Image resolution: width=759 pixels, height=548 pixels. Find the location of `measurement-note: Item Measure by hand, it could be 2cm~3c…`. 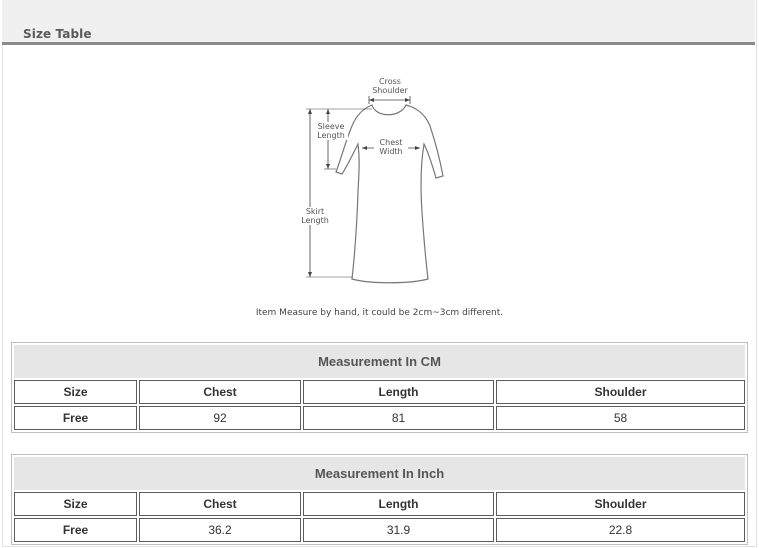

measurement-note: Item Measure by hand, it could be 2cm~3c… is located at coordinates (379, 313).